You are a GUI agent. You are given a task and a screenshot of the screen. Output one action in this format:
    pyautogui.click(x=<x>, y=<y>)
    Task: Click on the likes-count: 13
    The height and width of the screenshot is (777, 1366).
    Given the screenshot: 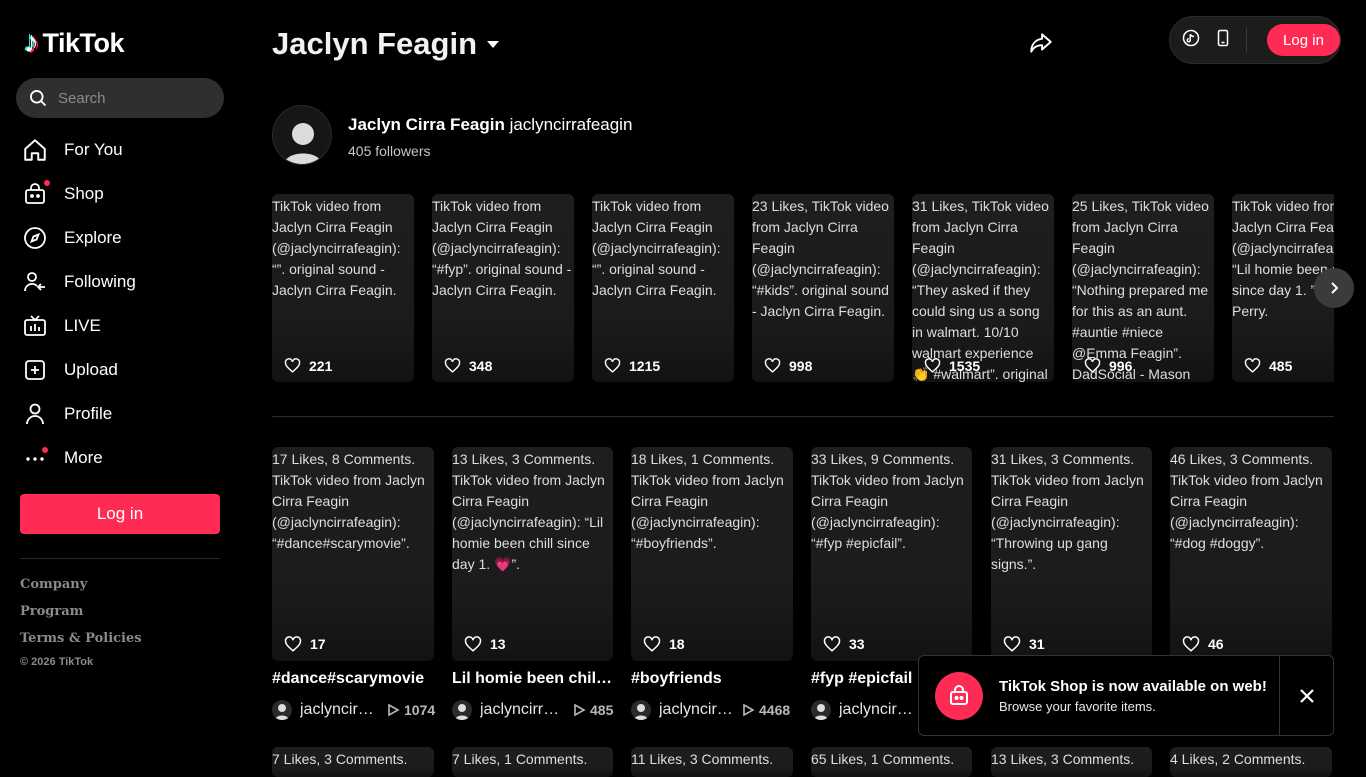 What is the action you would take?
    pyautogui.click(x=498, y=644)
    